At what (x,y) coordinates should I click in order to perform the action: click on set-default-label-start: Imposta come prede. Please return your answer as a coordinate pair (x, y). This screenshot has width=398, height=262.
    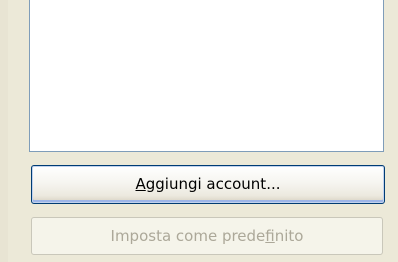
    Looking at the image, I should click on (188, 236).